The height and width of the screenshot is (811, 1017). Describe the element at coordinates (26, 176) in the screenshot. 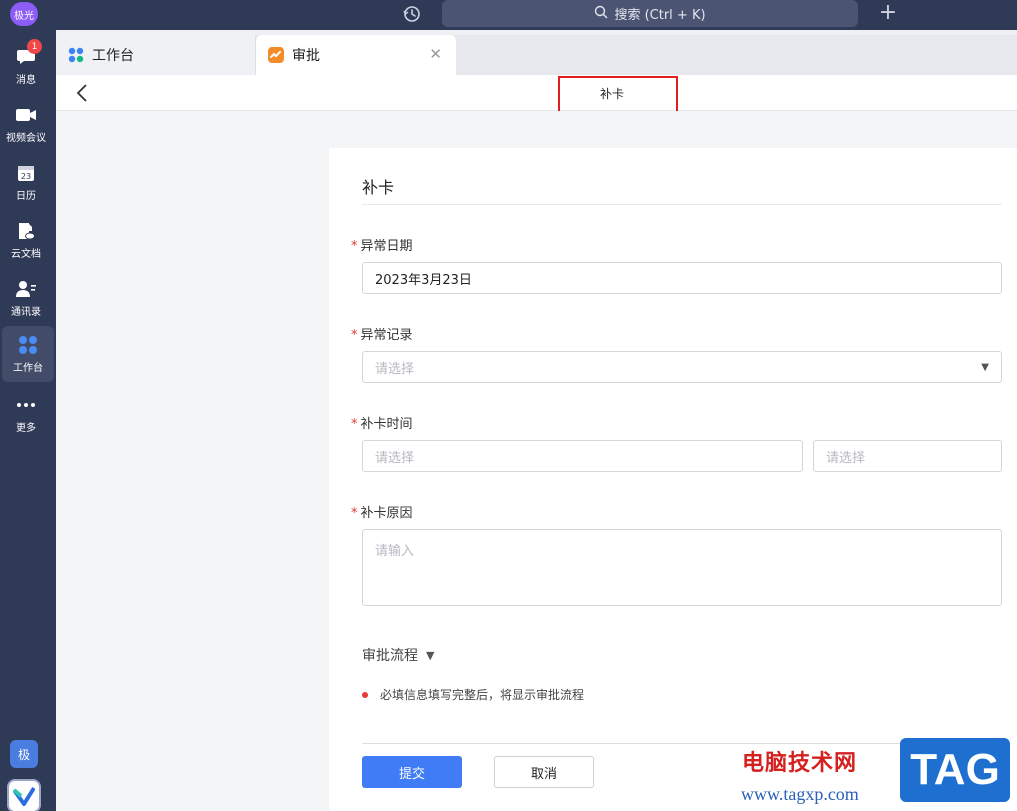

I see `svg-text: 23` at that location.